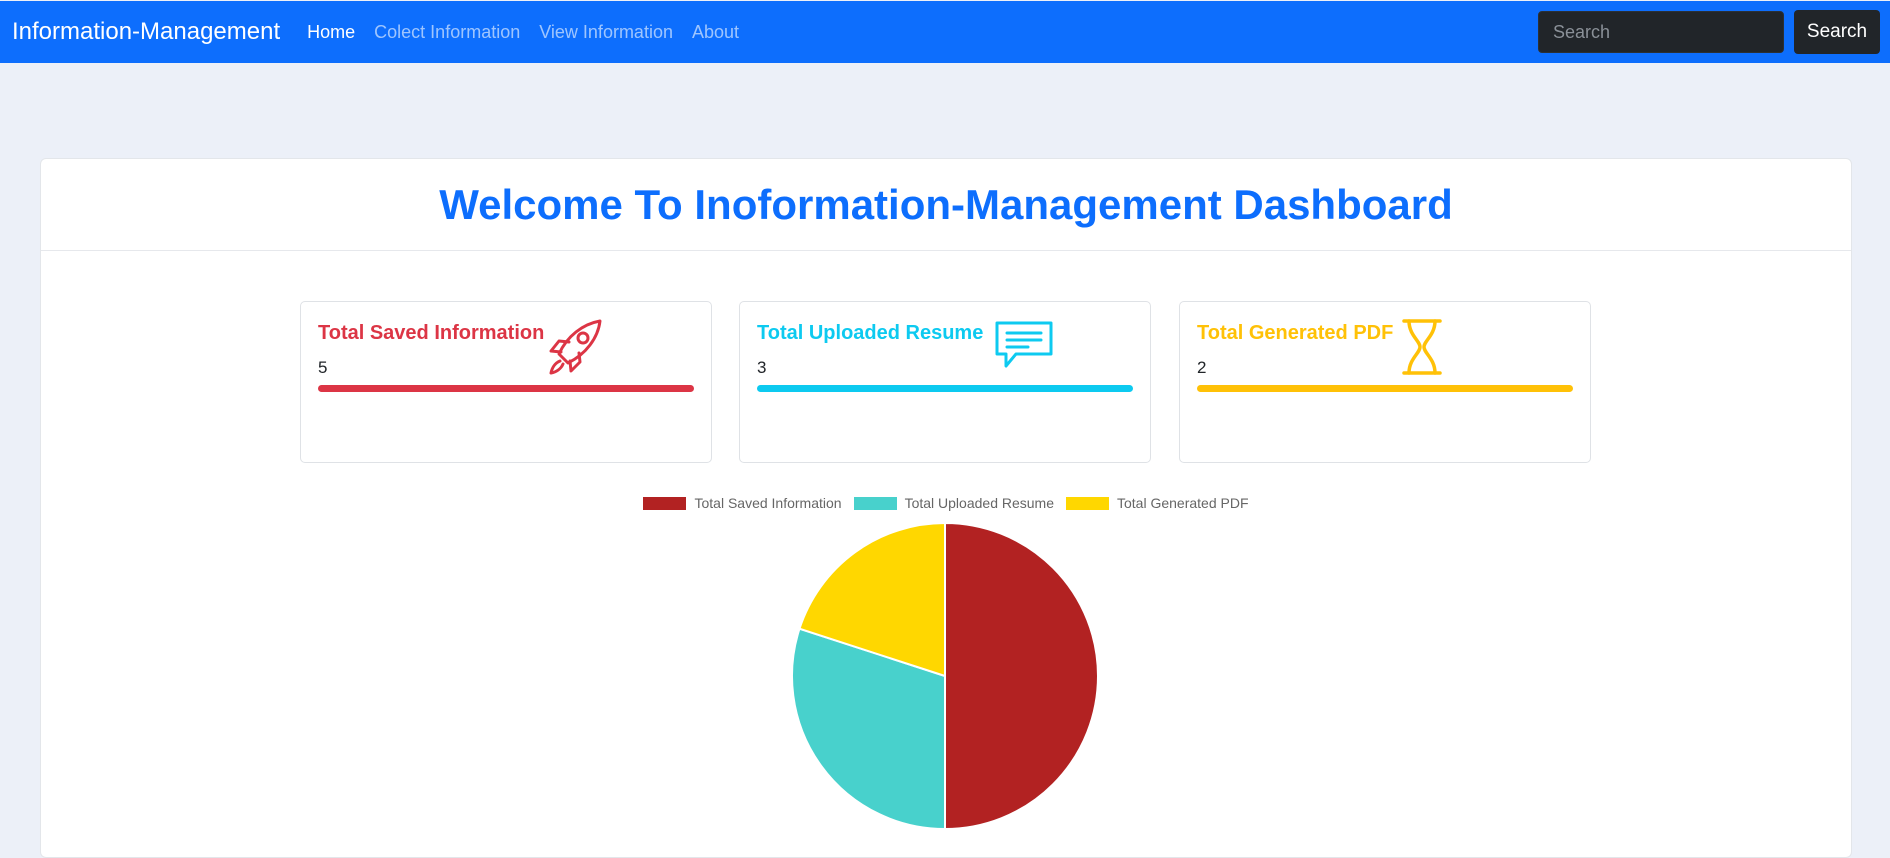 The height and width of the screenshot is (858, 1890). Describe the element at coordinates (768, 503) in the screenshot. I see `legend-label: Total Saved Information` at that location.